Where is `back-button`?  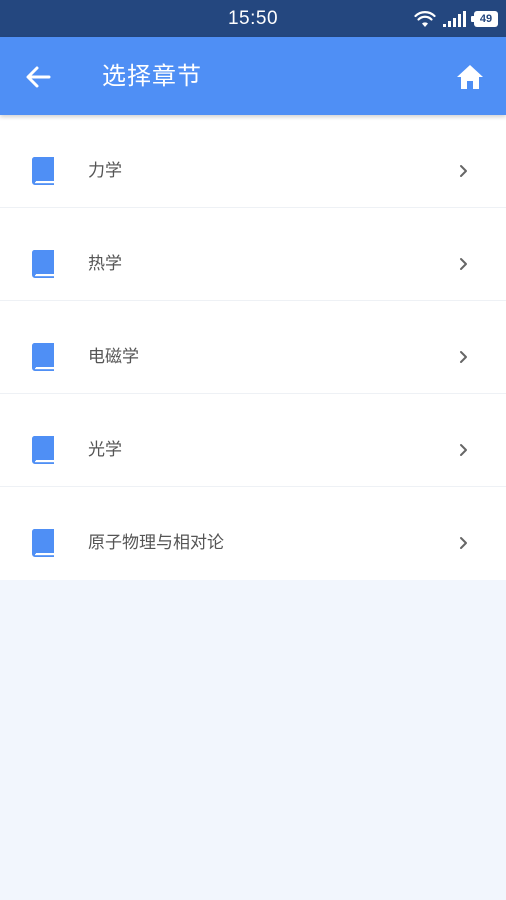
back-button is located at coordinates (38, 77).